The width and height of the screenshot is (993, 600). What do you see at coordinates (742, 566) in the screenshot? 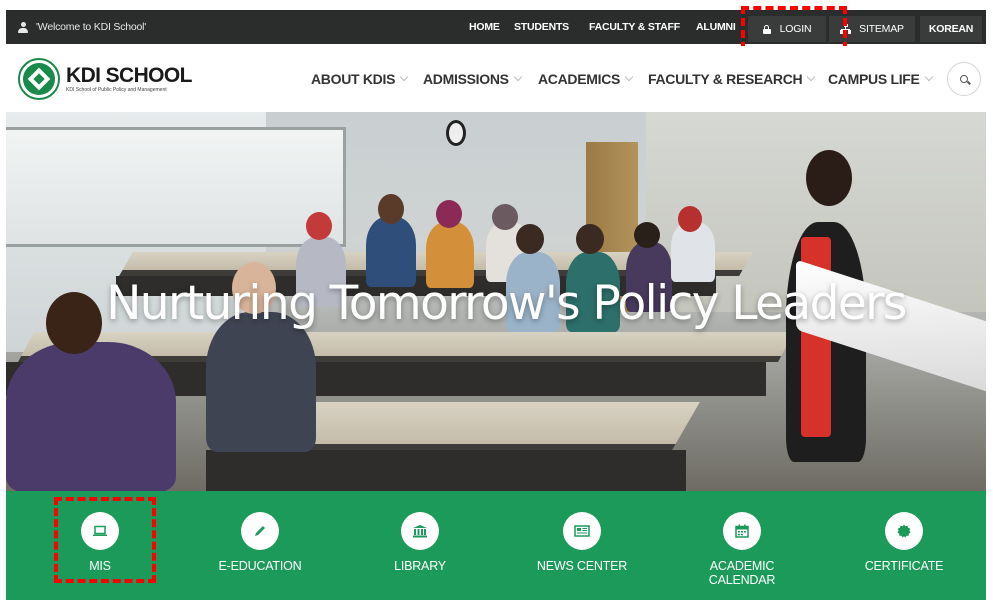
I see `quick-link-label-line1: ACADEMIC` at bounding box center [742, 566].